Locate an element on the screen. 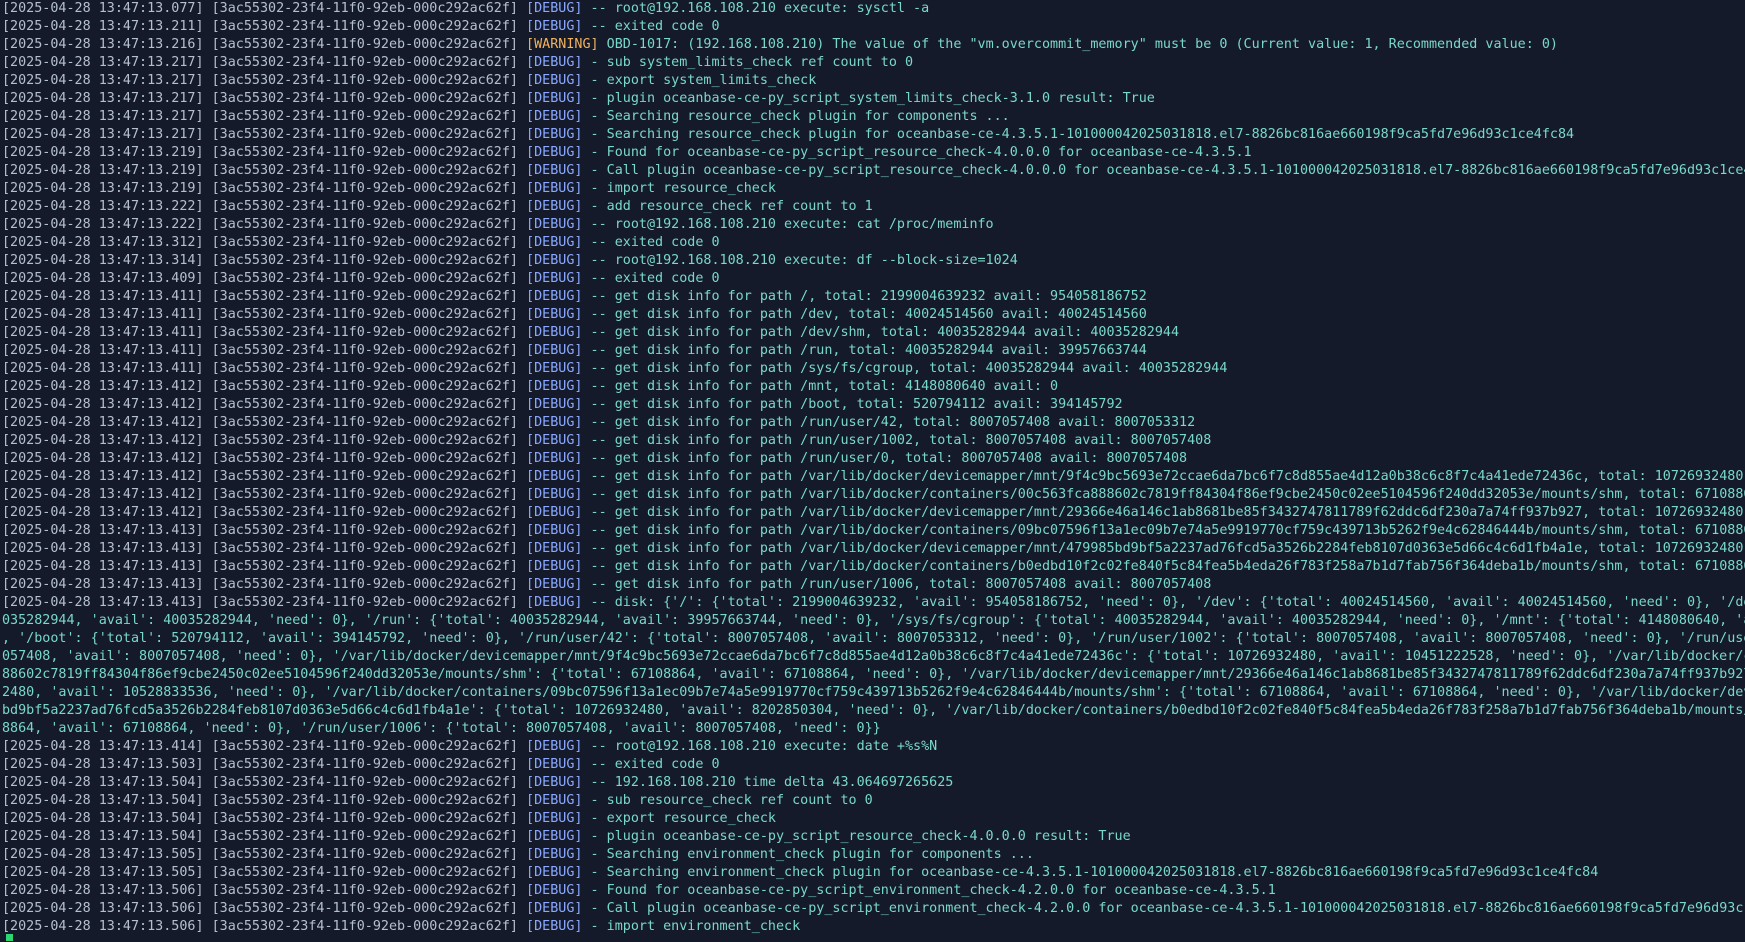  log-message: - add resource_check ref count to 1 is located at coordinates (731, 206).